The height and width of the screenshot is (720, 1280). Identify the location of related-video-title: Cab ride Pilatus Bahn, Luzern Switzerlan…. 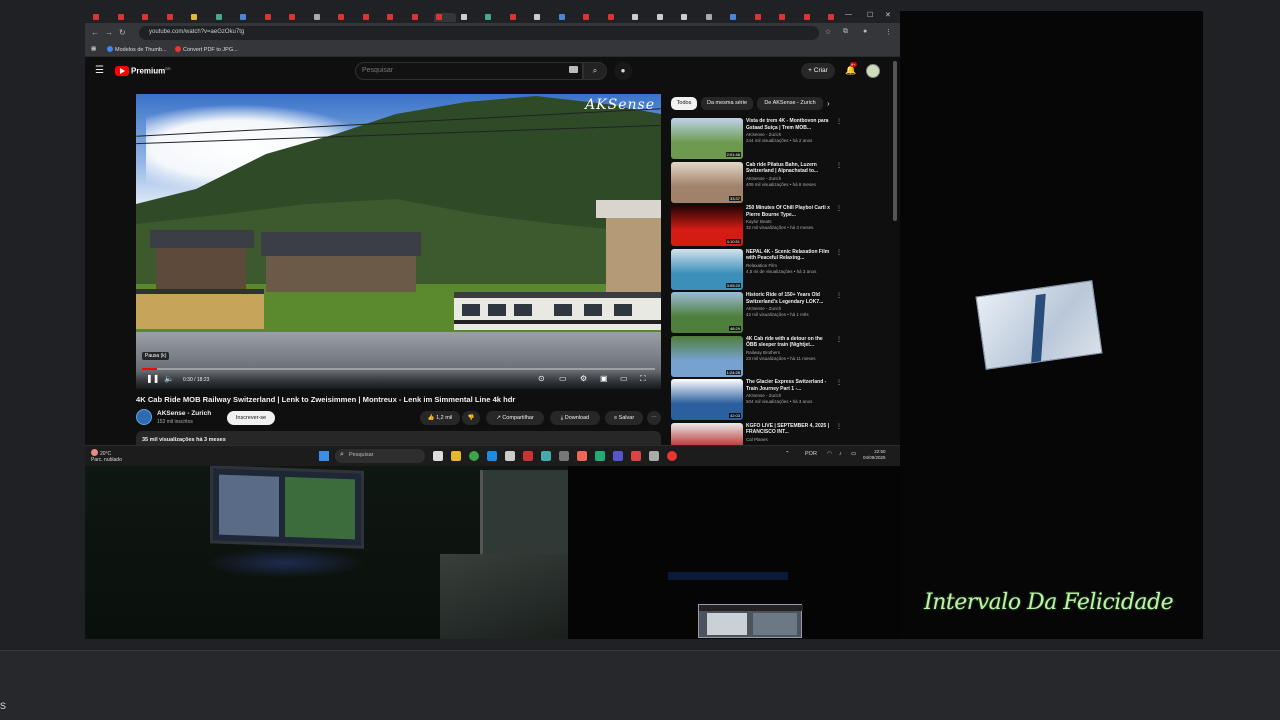
(790, 168).